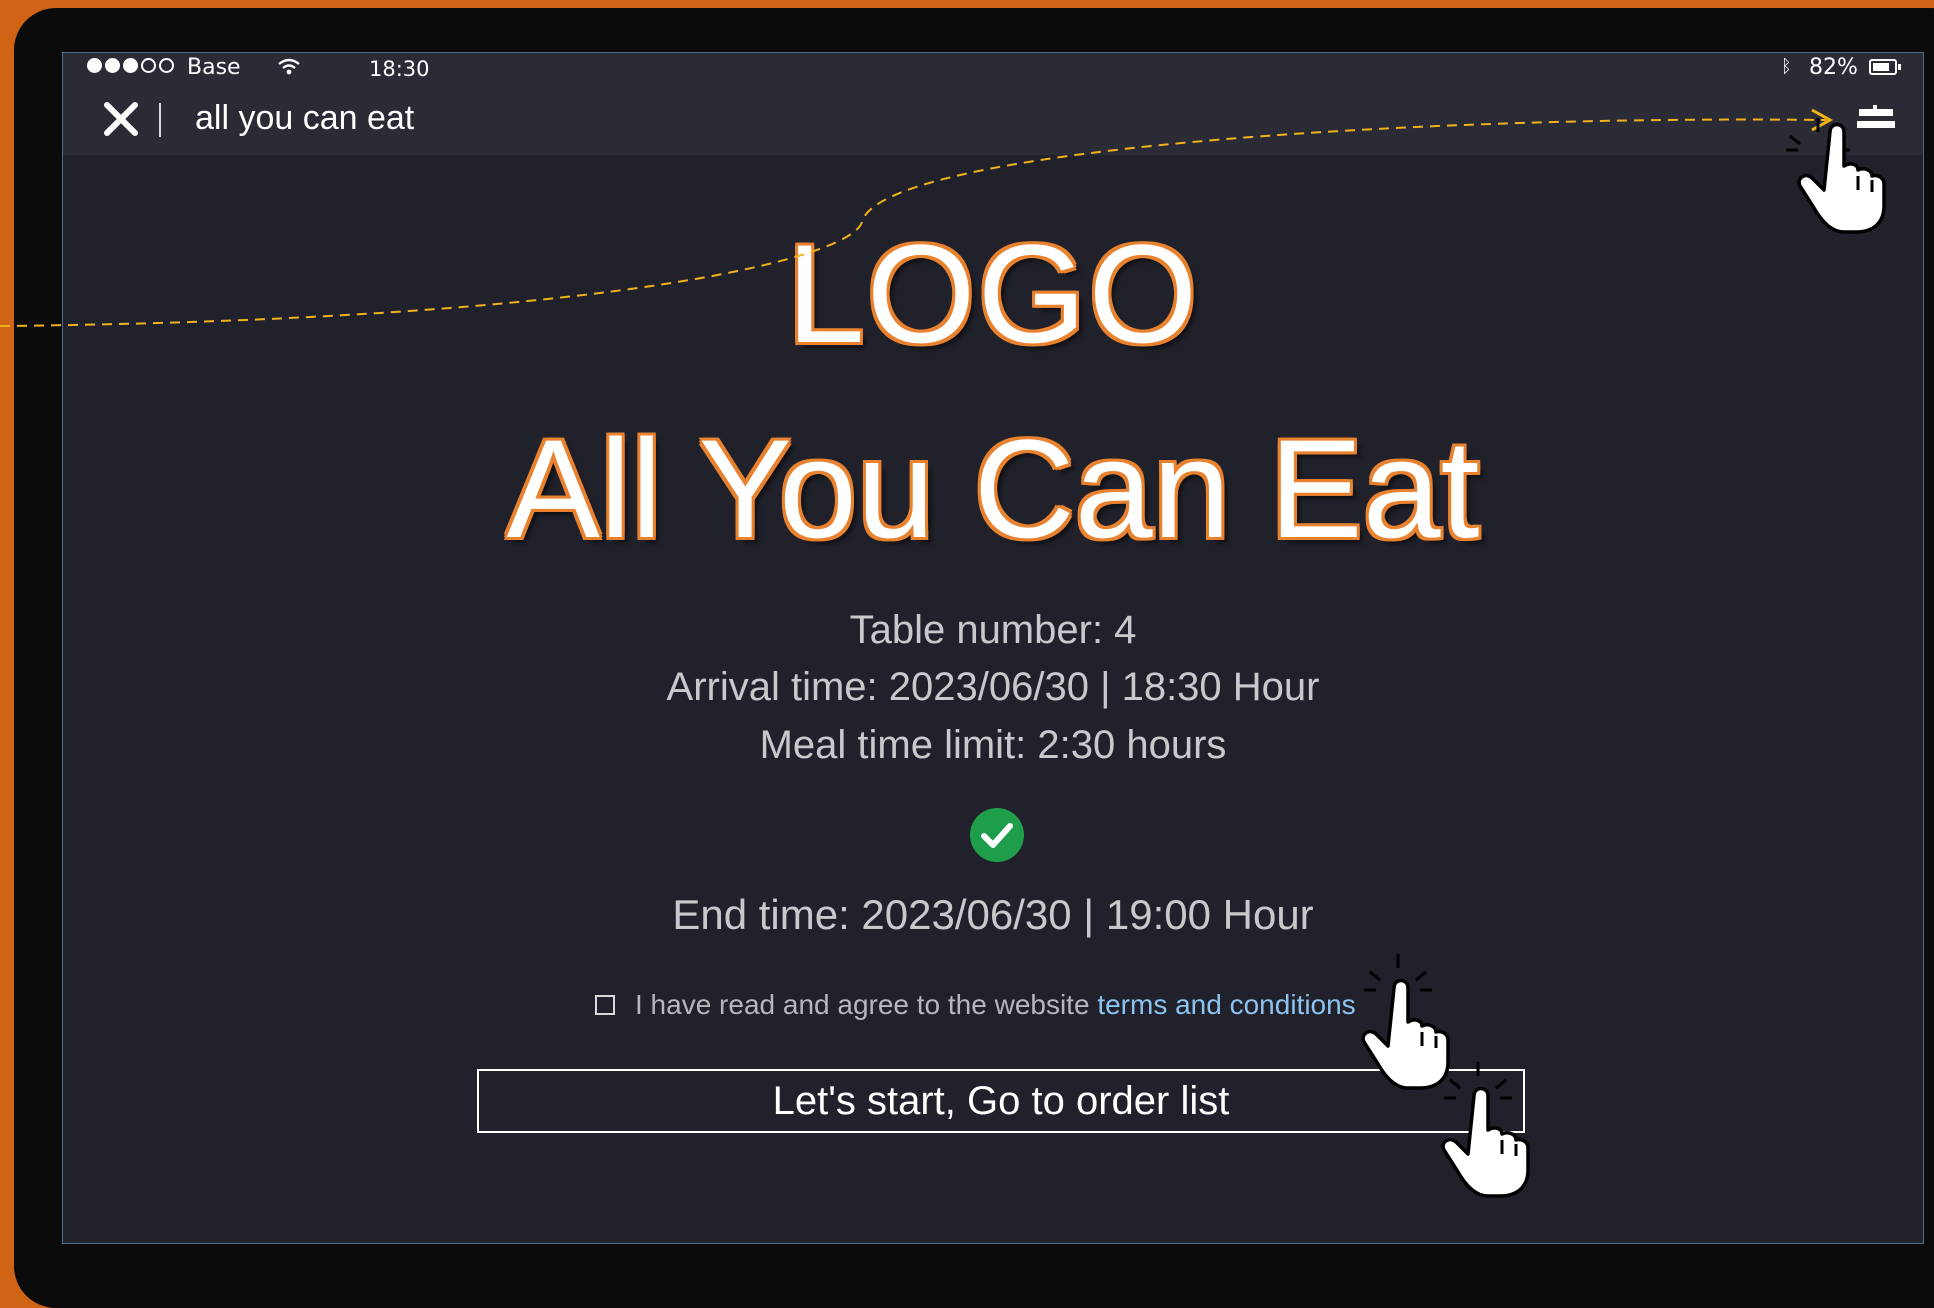 This screenshot has height=1308, width=1934. I want to click on status-bar: Base 18:30 ᛒ 82%, so click(993, 69).